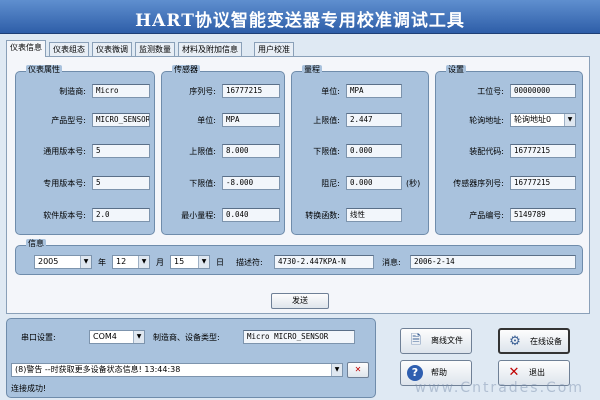 This screenshot has height=400, width=600. I want to click on year-unit: 年, so click(102, 262).